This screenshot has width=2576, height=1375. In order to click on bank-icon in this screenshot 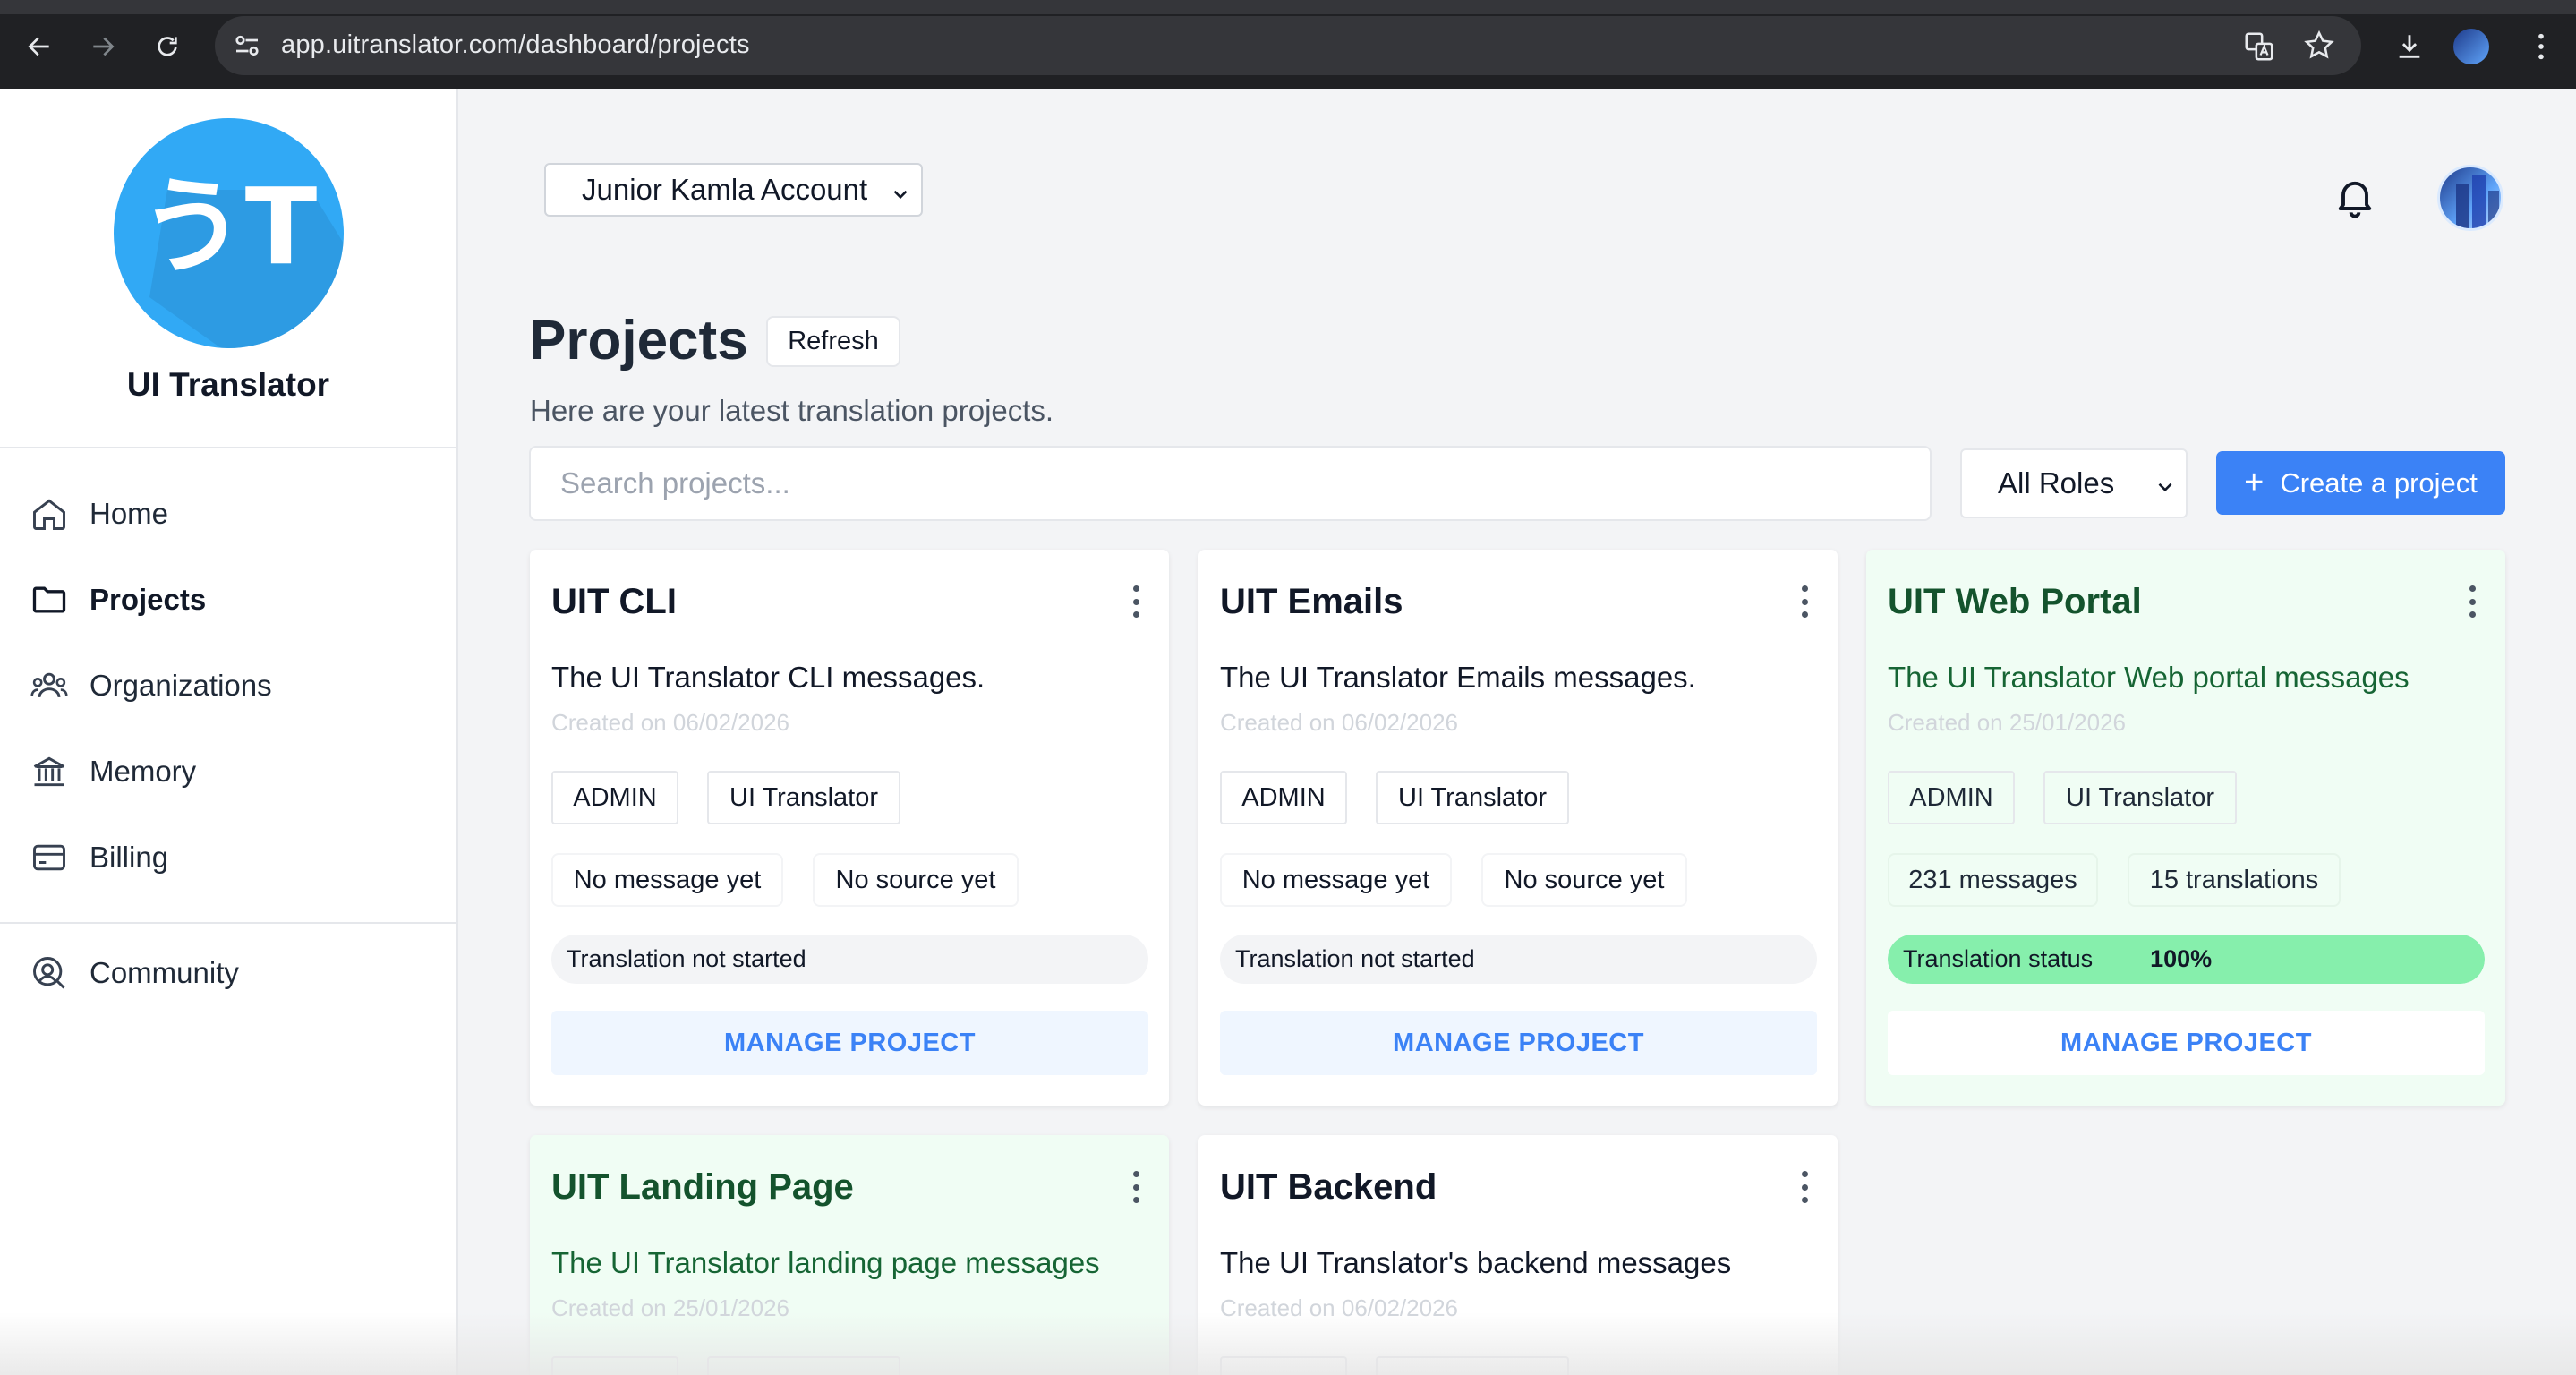, I will do `click(49, 771)`.